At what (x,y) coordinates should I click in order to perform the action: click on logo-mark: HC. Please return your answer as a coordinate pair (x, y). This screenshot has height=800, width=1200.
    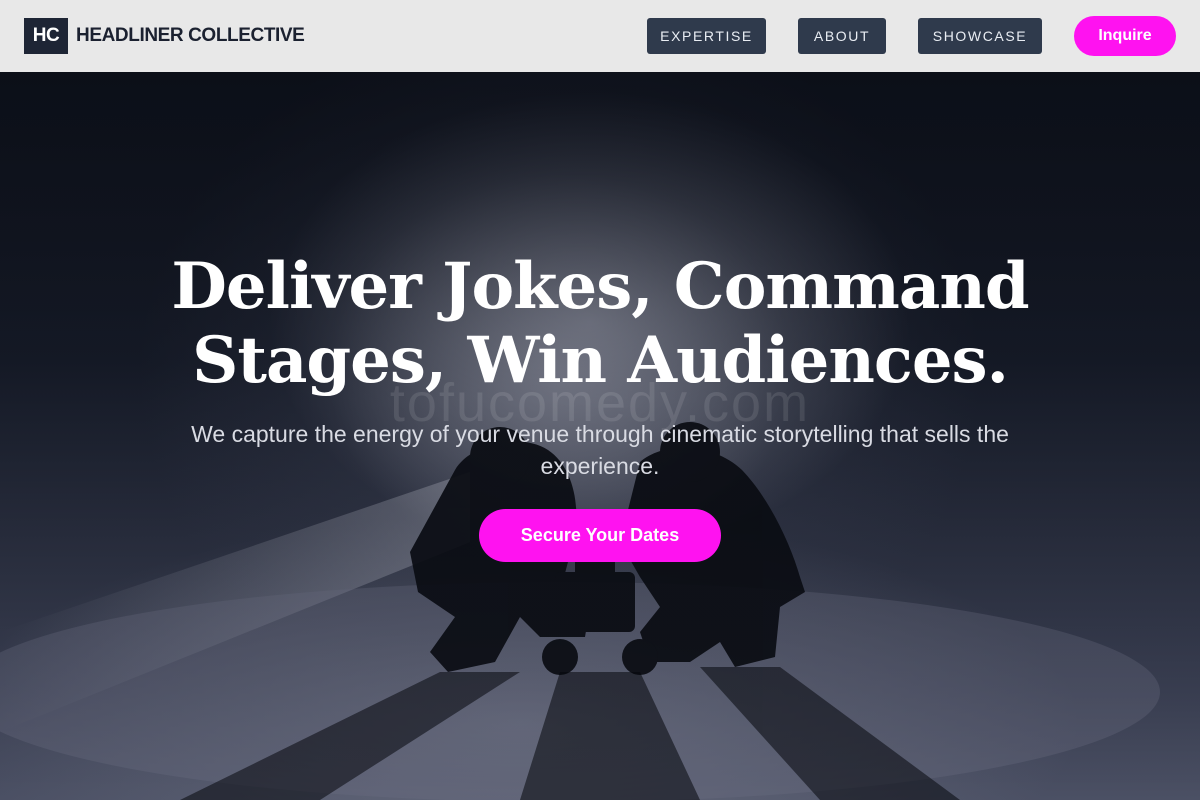
    Looking at the image, I should click on (46, 36).